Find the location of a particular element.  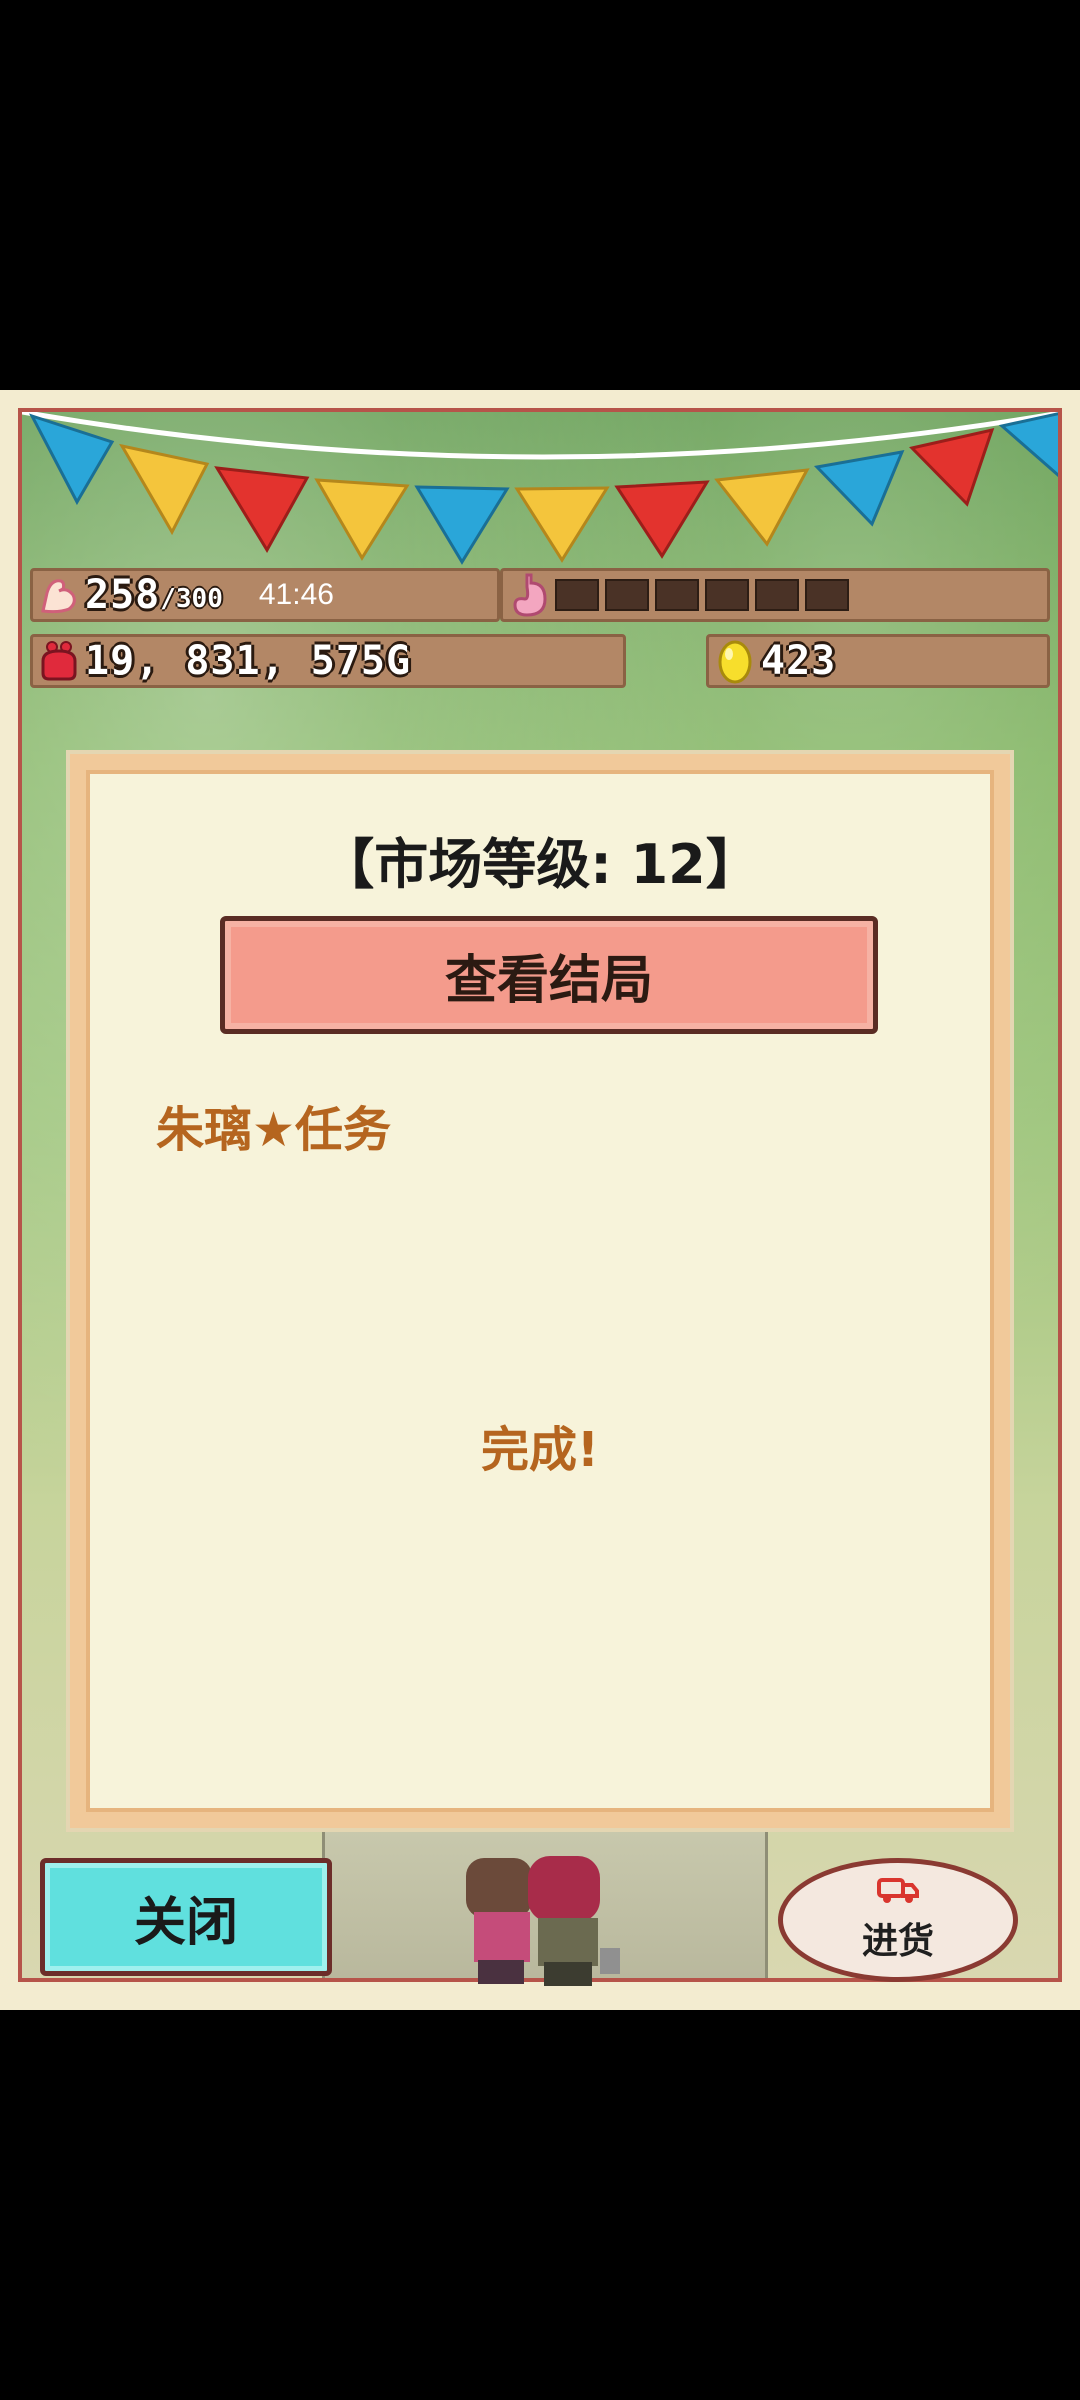

player-characters is located at coordinates (543, 1921).